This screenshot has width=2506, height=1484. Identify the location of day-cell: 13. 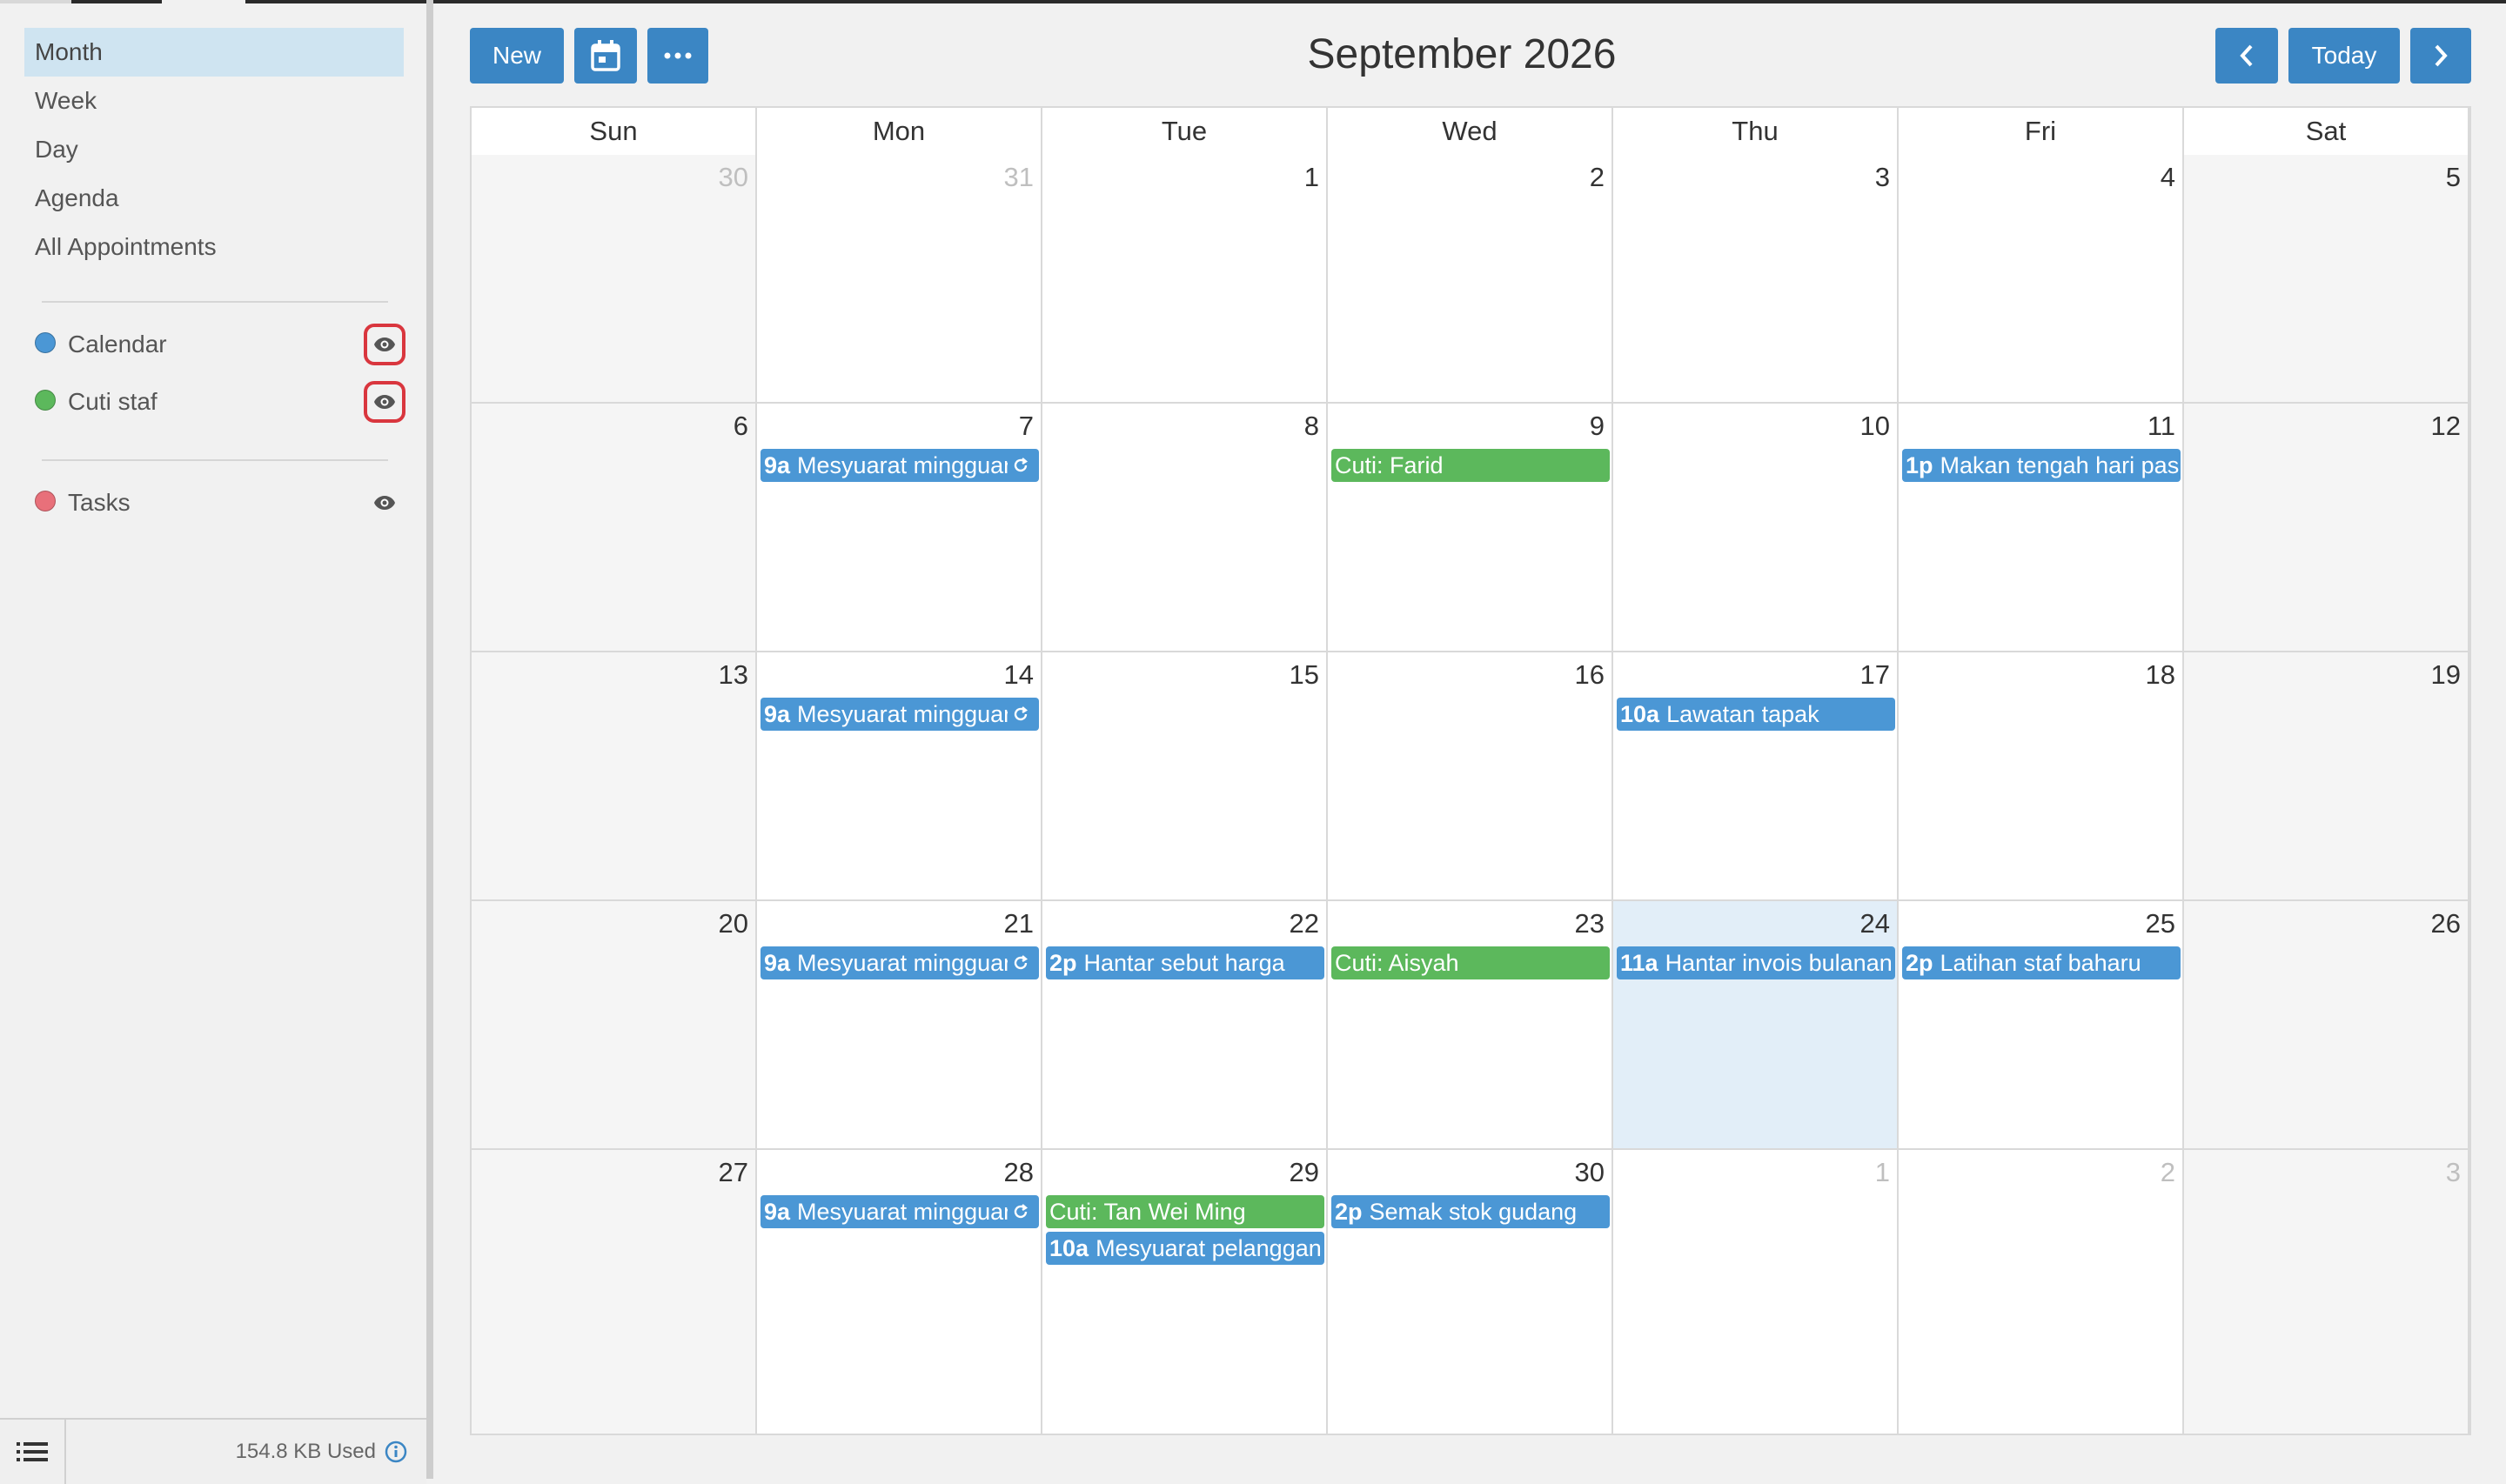
(614, 776).